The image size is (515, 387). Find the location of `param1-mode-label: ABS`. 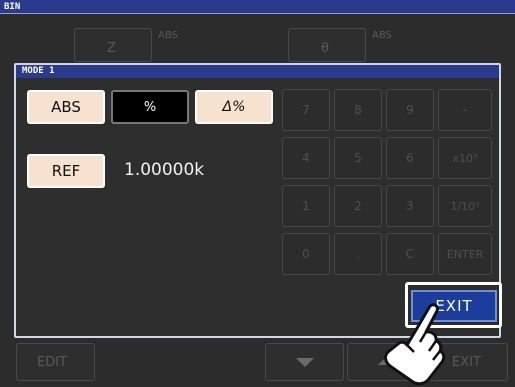

param1-mode-label: ABS is located at coordinates (168, 35).